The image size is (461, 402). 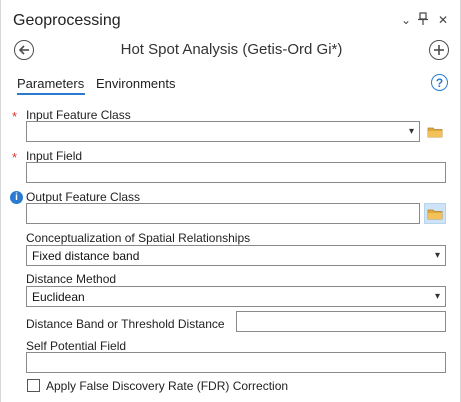 I want to click on conceptualization-dropdown: Fixed distance band ▾, so click(x=236, y=255).